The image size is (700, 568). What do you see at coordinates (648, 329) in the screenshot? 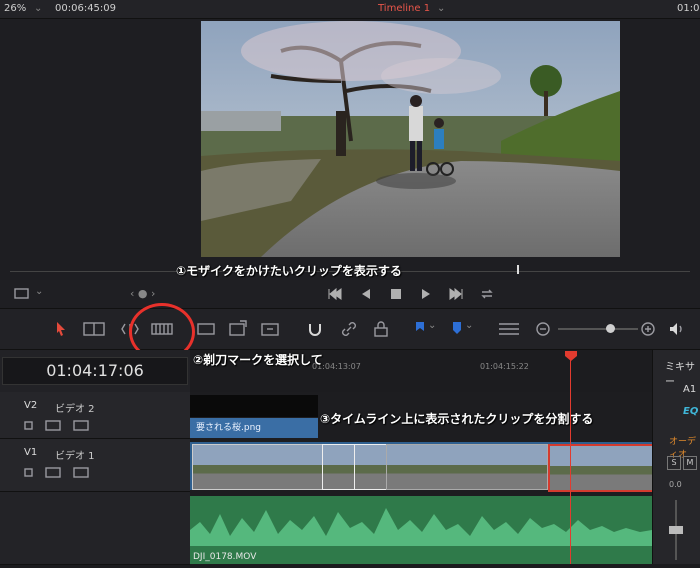
I see `zoom-in-icon` at bounding box center [648, 329].